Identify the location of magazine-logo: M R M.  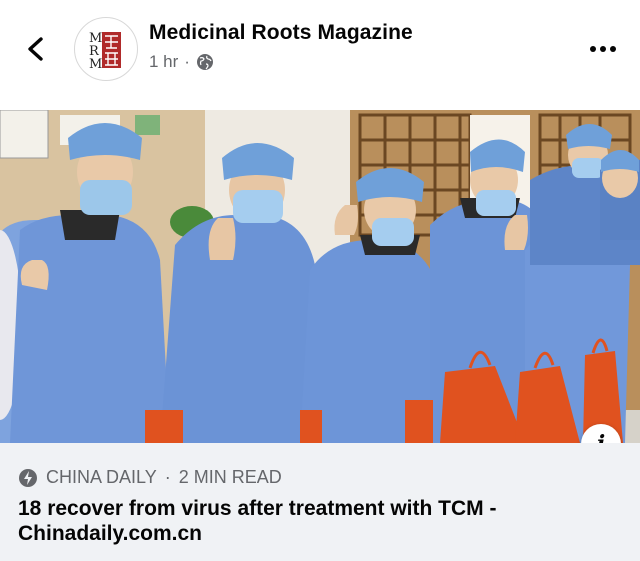
(105, 51).